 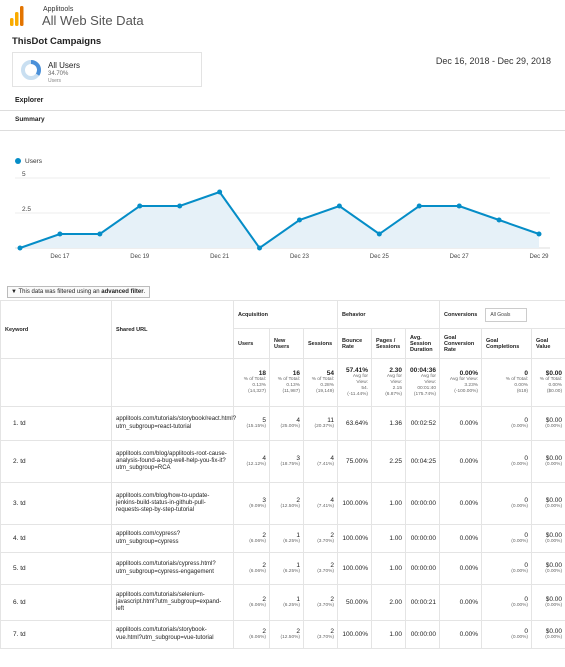 I want to click on column-header-goal-completions: Goal Completions, so click(x=507, y=343).